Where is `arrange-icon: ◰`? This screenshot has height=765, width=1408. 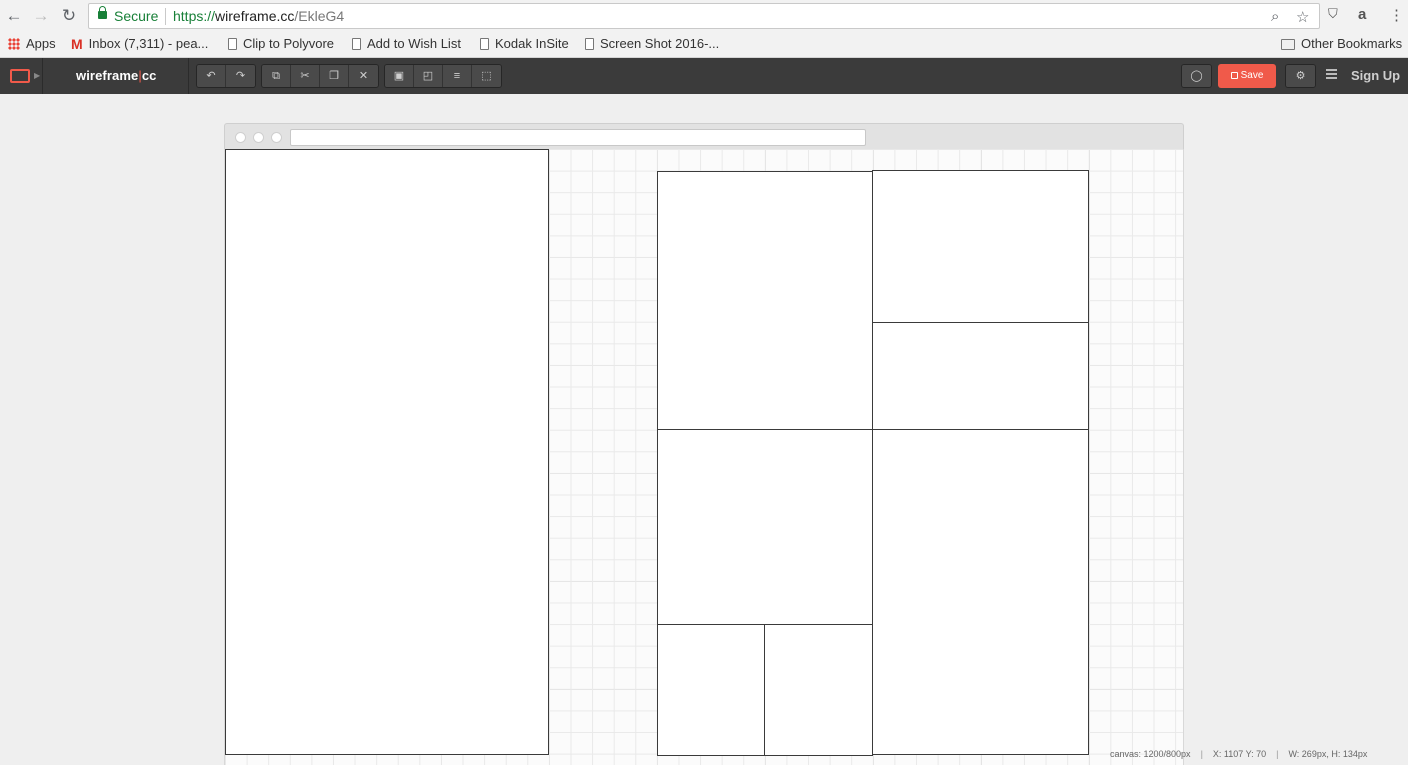
arrange-icon: ◰ is located at coordinates (428, 76).